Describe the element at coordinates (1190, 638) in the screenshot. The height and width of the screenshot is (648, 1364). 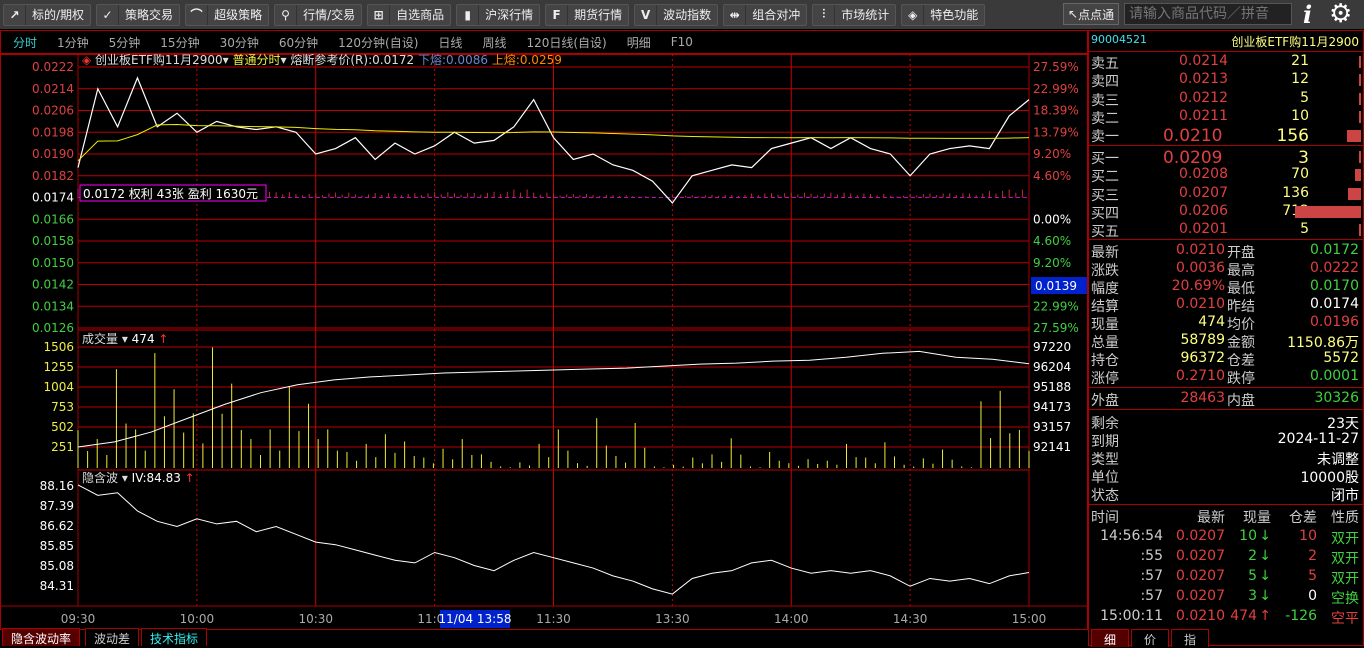
I see `quote-tab-2: 指` at that location.